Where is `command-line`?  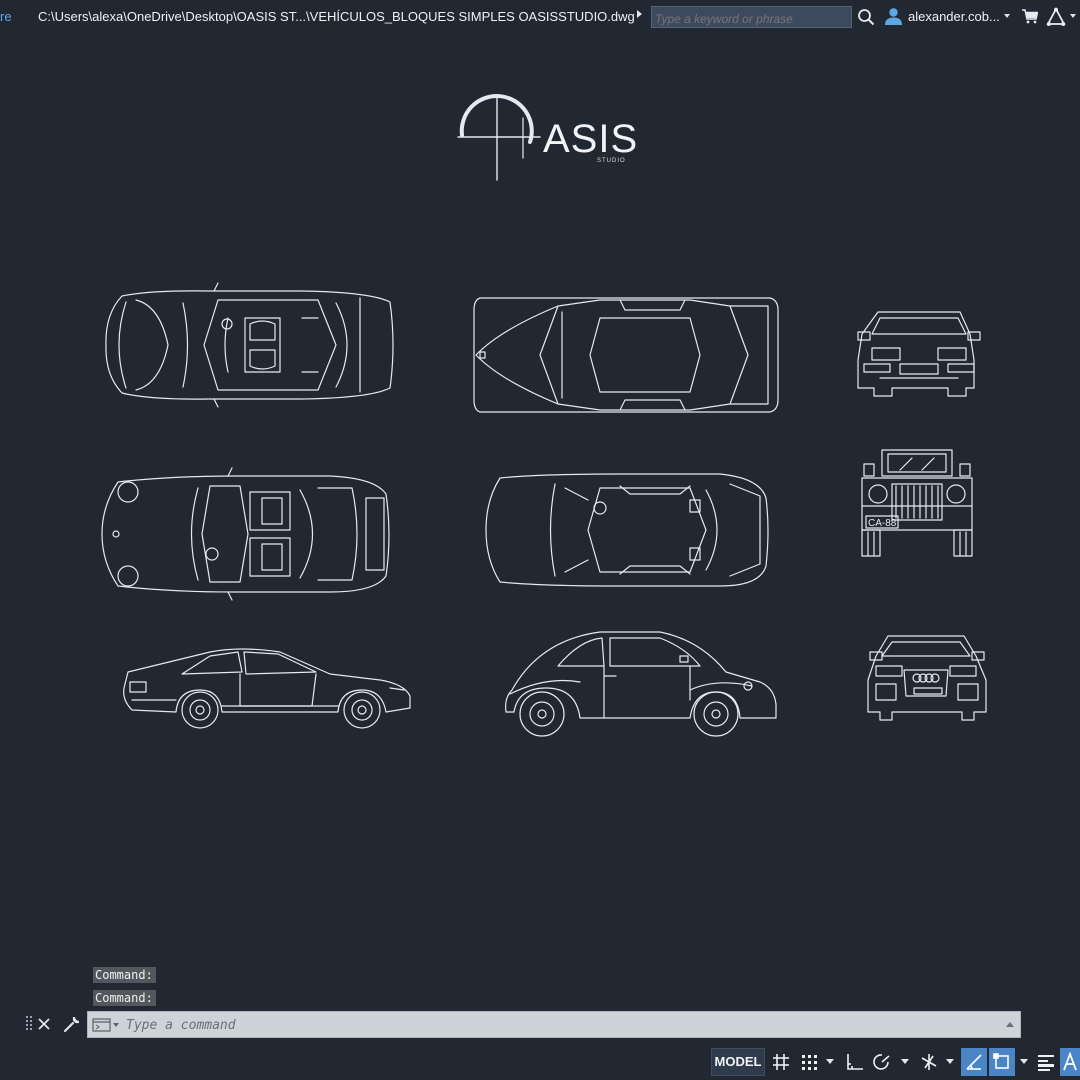 command-line is located at coordinates (554, 1024).